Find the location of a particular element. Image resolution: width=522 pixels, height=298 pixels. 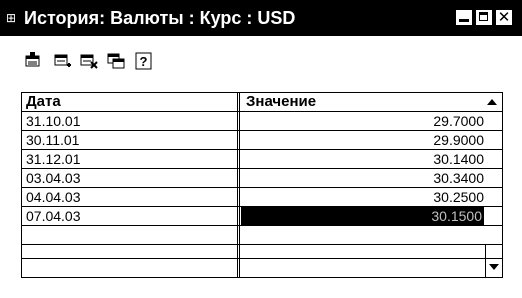

sort-ascending-icon is located at coordinates (492, 102).